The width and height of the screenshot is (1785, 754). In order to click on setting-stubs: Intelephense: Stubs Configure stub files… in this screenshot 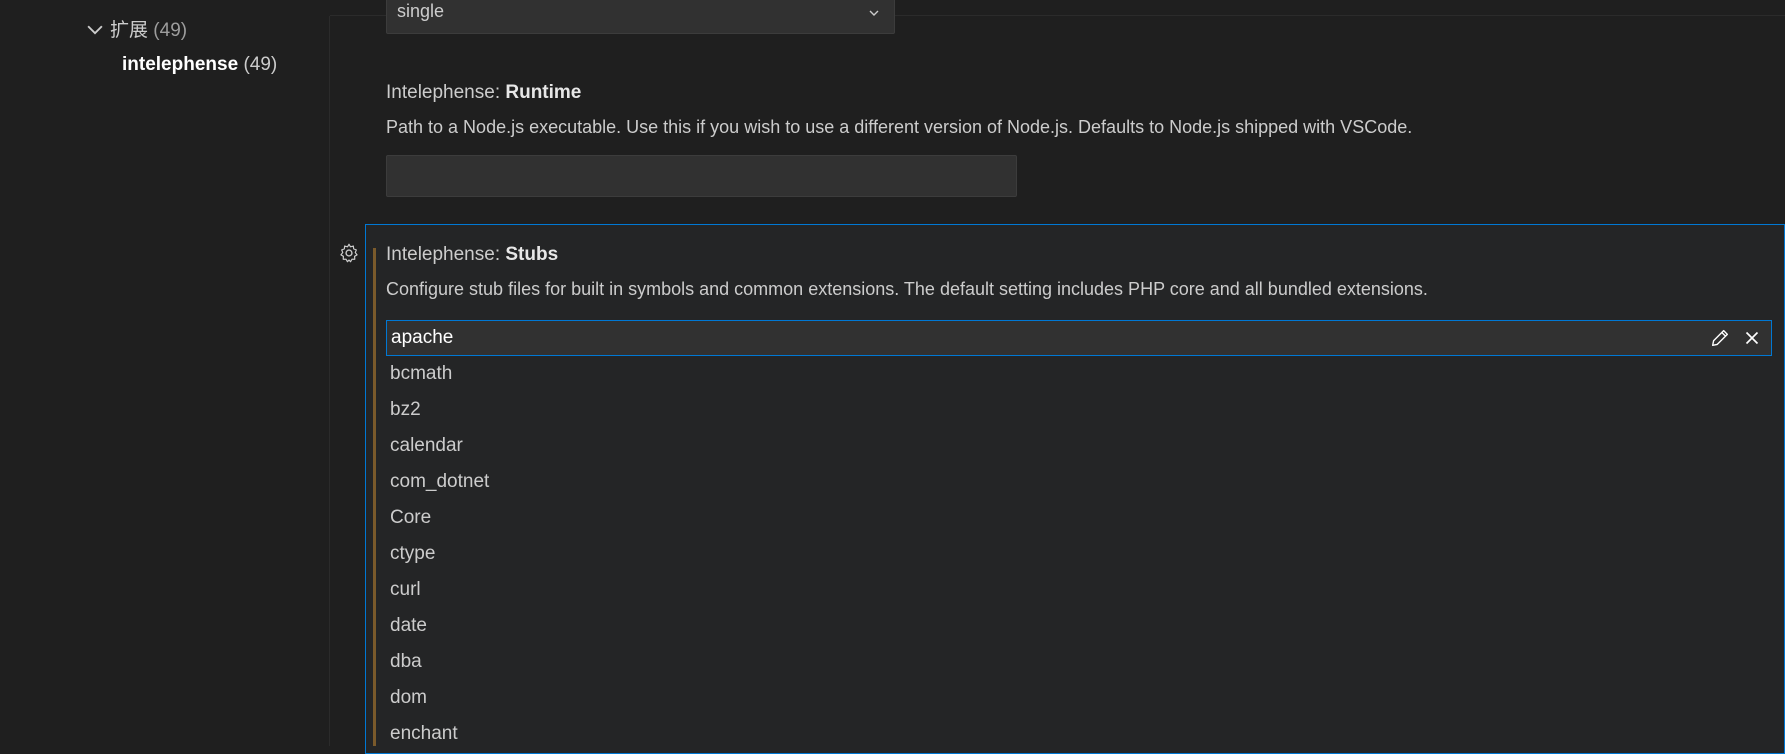, I will do `click(907, 272)`.